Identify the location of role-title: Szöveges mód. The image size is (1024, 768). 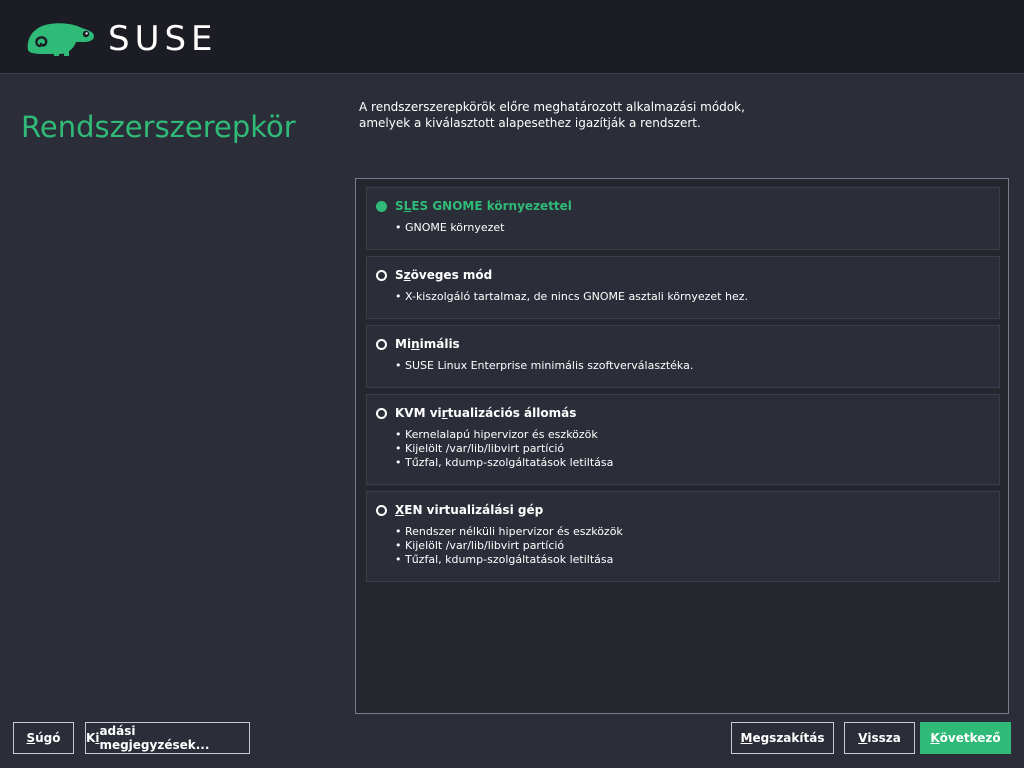
(444, 275).